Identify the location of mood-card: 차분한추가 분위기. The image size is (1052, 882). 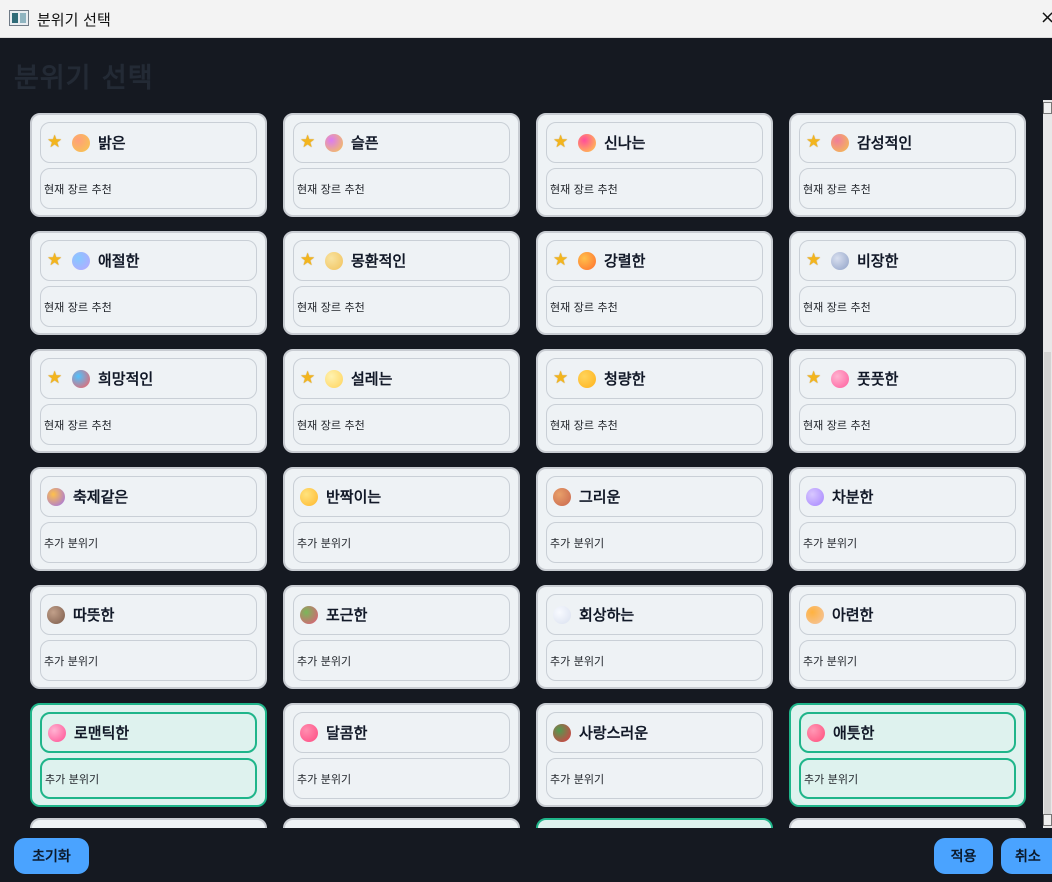
(907, 519).